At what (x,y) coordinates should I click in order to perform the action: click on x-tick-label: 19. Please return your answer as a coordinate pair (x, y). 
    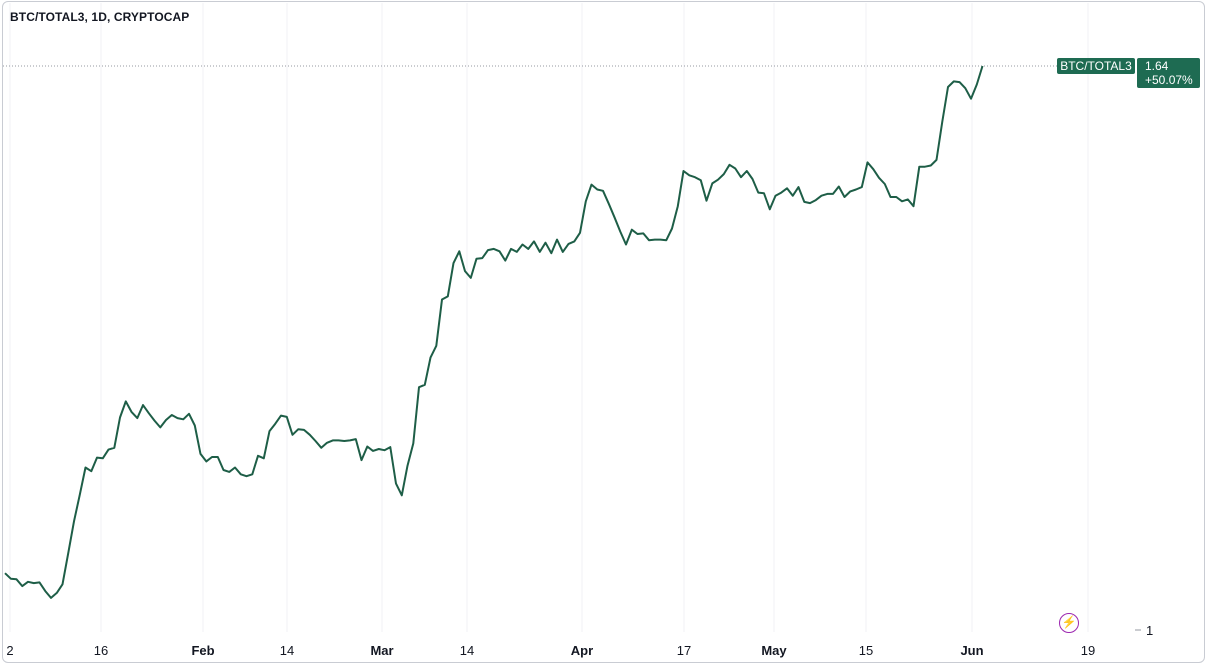
    Looking at the image, I should click on (1088, 650).